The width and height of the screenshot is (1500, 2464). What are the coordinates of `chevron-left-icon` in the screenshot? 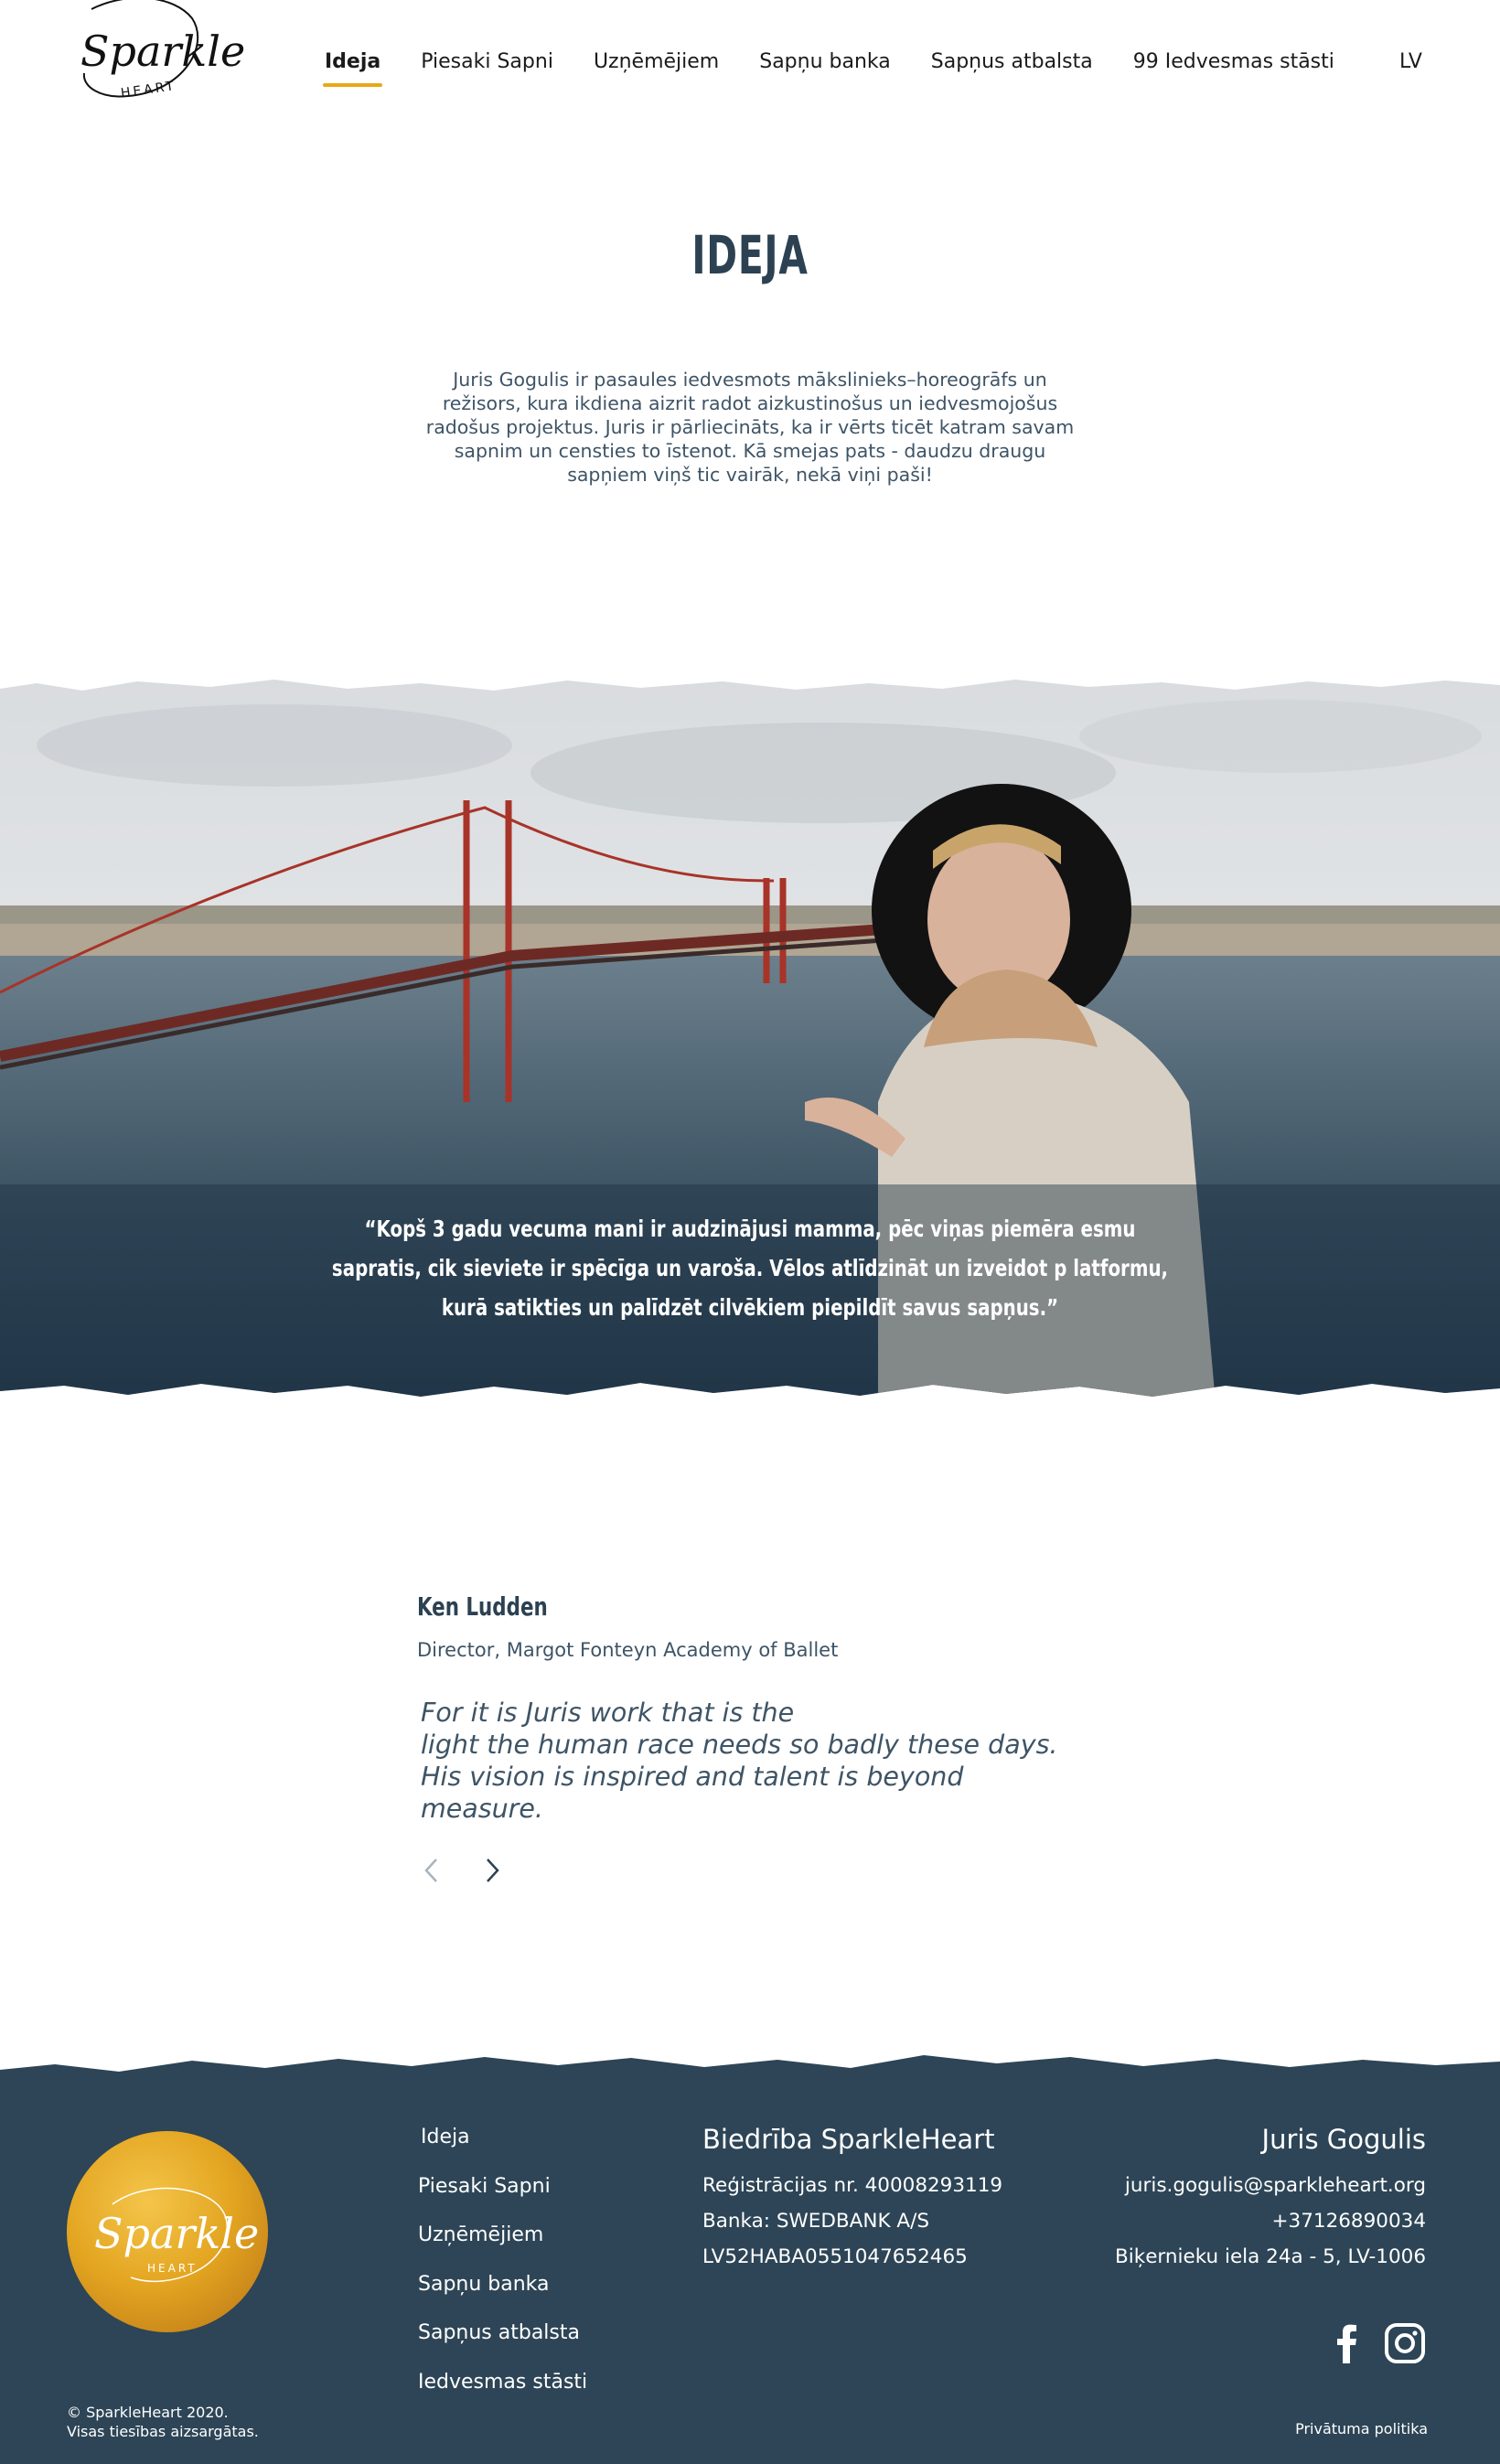 It's located at (430, 1871).